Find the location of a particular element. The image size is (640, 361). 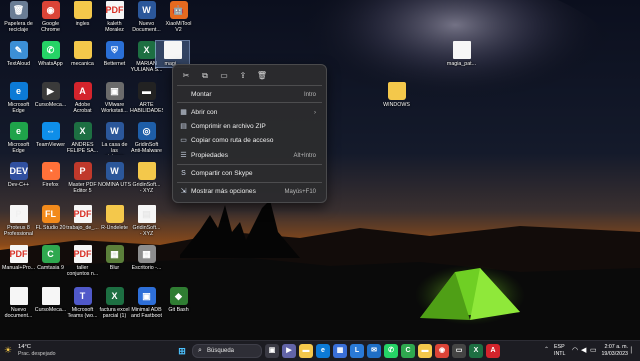

chevron-up-icon: ⌃ is located at coordinates (546, 349).